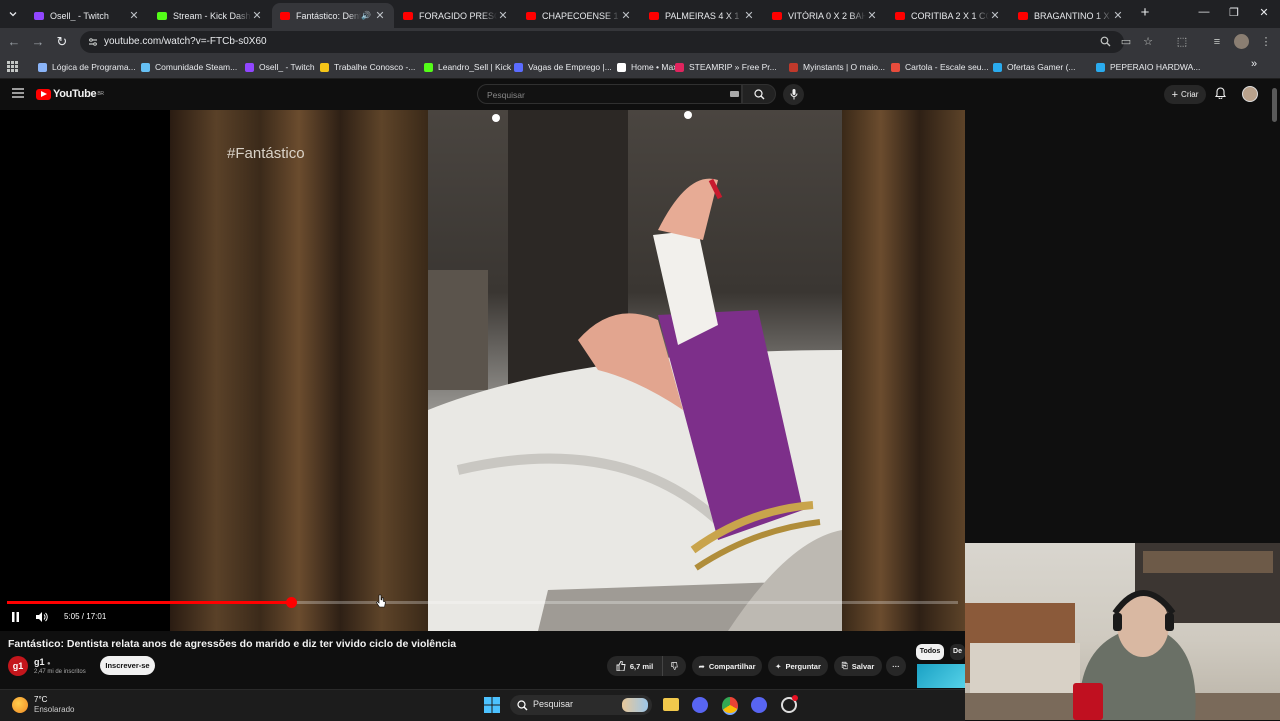 The image size is (1280, 721). What do you see at coordinates (18, 666) in the screenshot?
I see `channel-avatar: g1` at bounding box center [18, 666].